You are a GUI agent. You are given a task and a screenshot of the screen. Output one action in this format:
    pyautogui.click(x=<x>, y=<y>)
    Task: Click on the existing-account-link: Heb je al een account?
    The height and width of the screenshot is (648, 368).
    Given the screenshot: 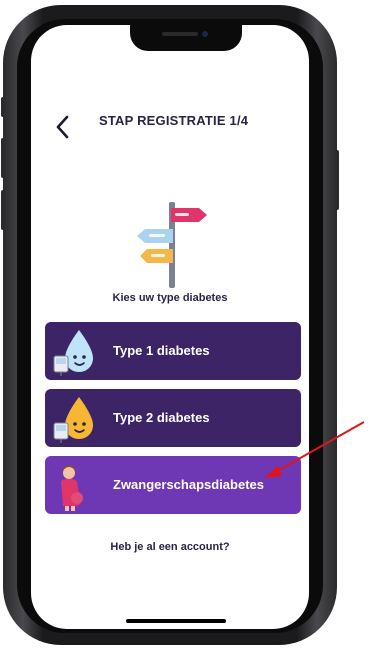 What is the action you would take?
    pyautogui.click(x=170, y=547)
    